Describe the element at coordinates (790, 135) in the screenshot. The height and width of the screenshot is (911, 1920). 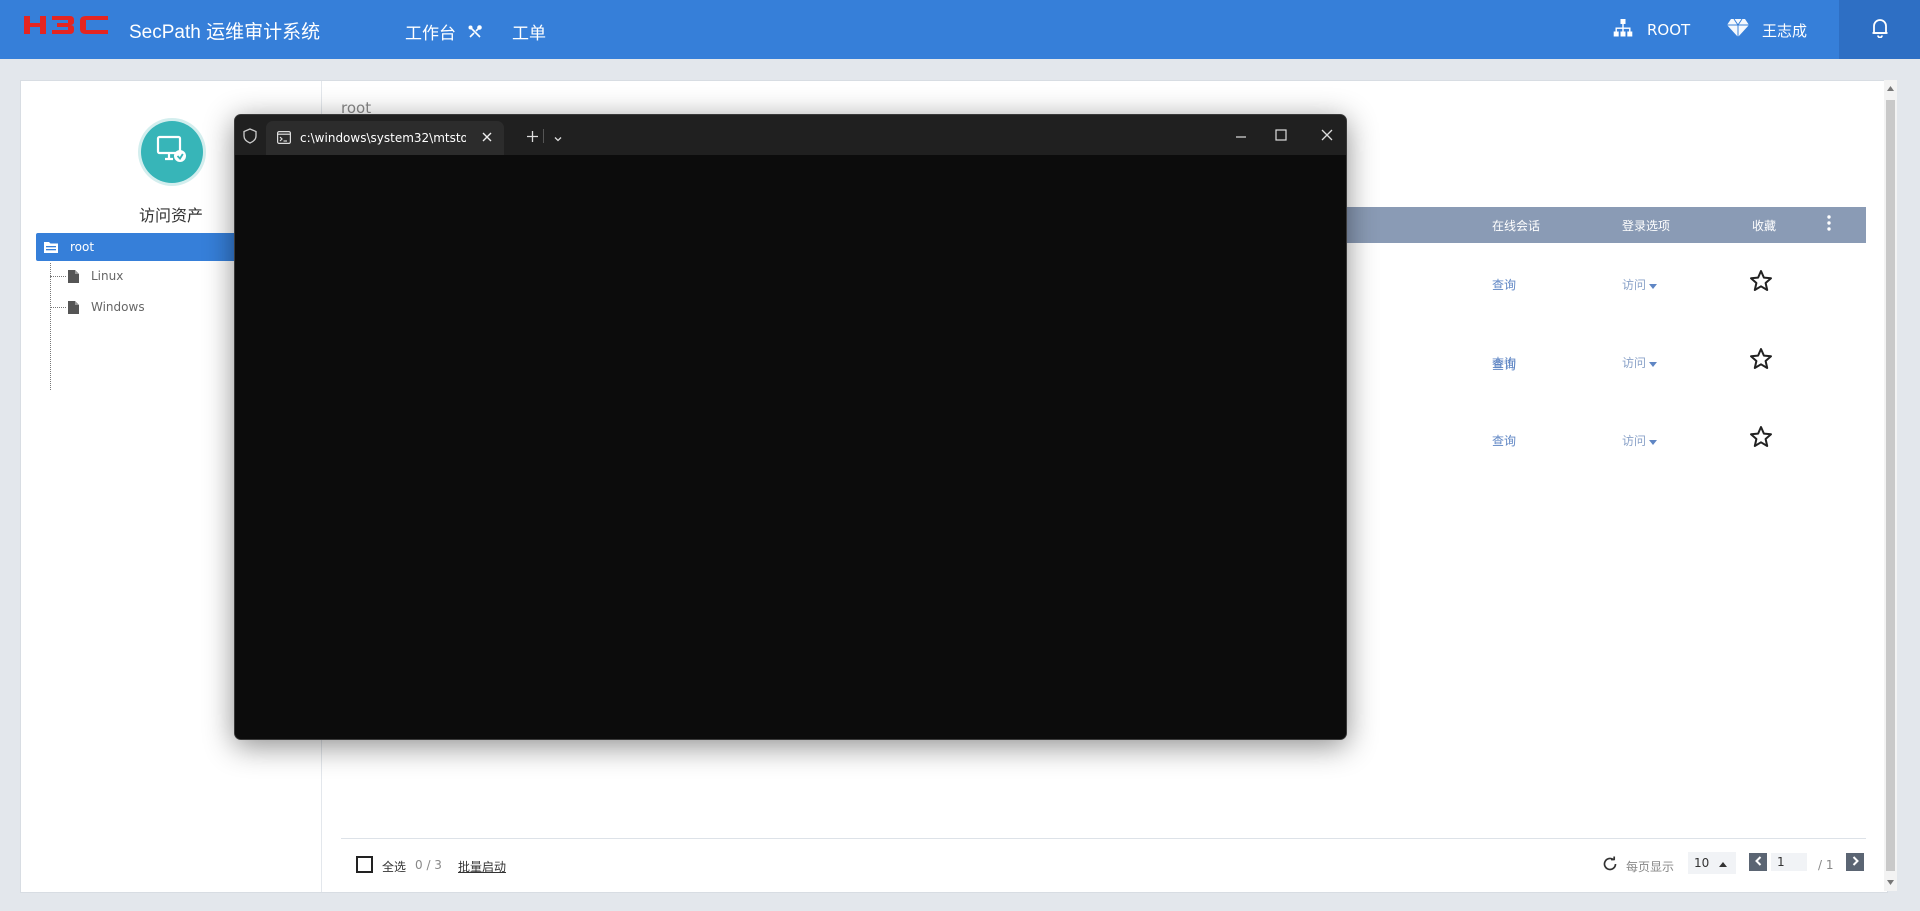
I see `terminal-title-bar: c:\windows\system32\mtstoc` at that location.